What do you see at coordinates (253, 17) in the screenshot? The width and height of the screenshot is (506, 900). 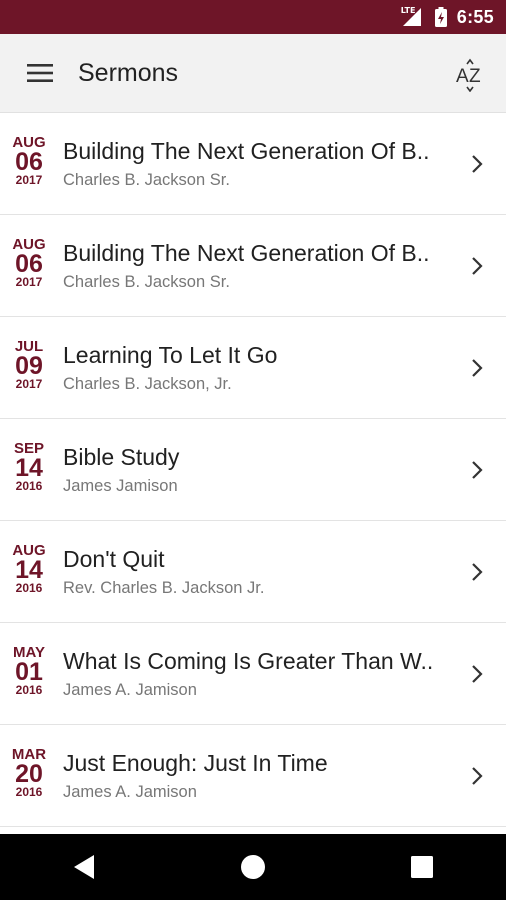 I see `status-bar: LTE 6:55` at bounding box center [253, 17].